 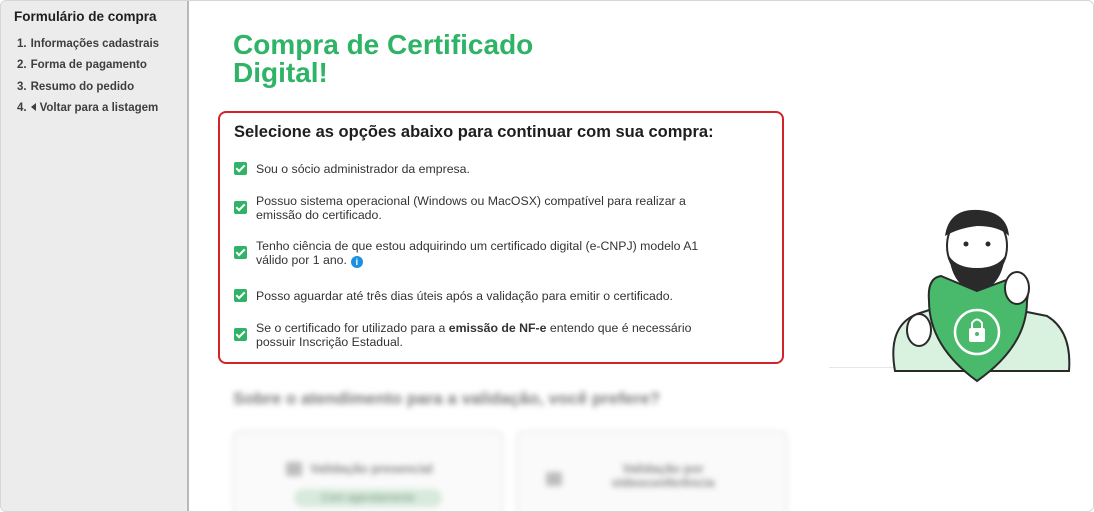 What do you see at coordinates (352, 328) in the screenshot?
I see `option-label-part: Se o certificado for utilizado para a` at bounding box center [352, 328].